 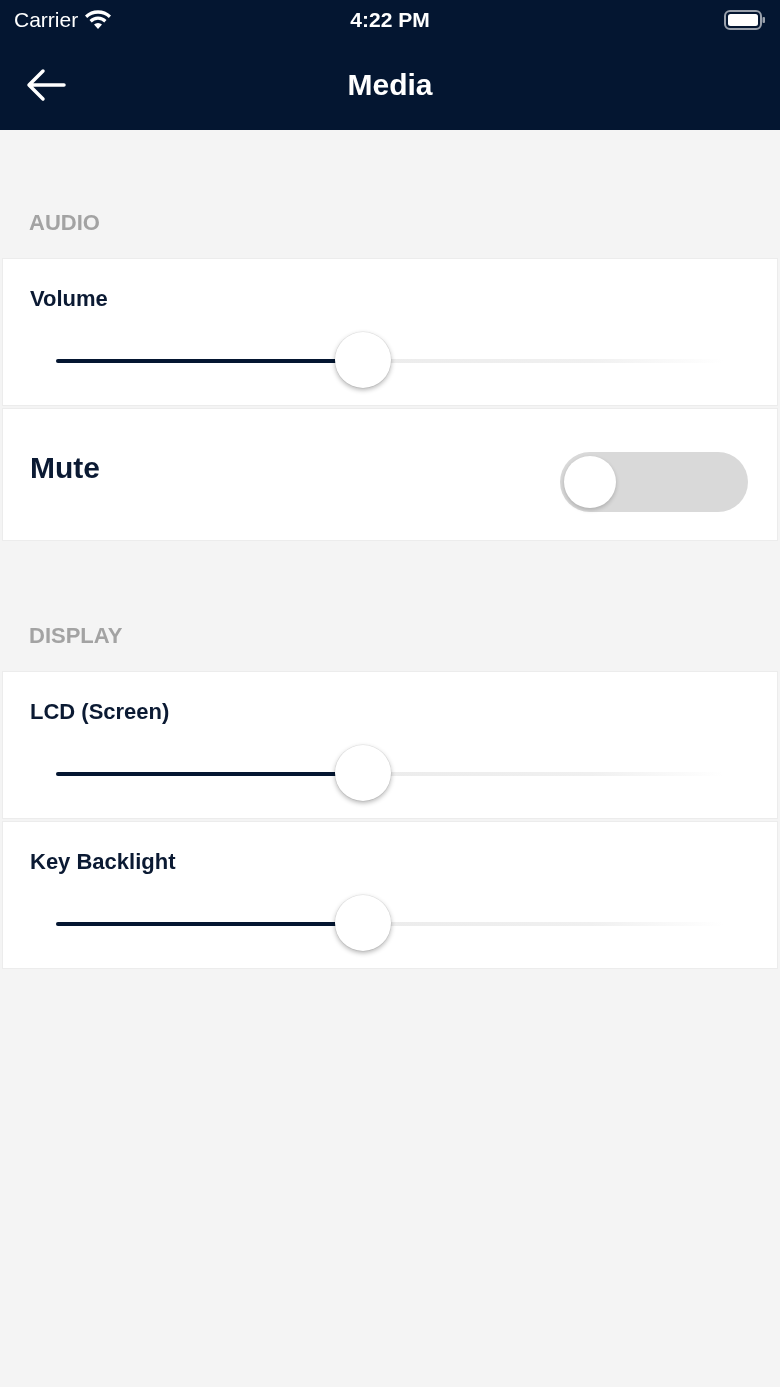 I want to click on setting-label: Volume, so click(x=69, y=299).